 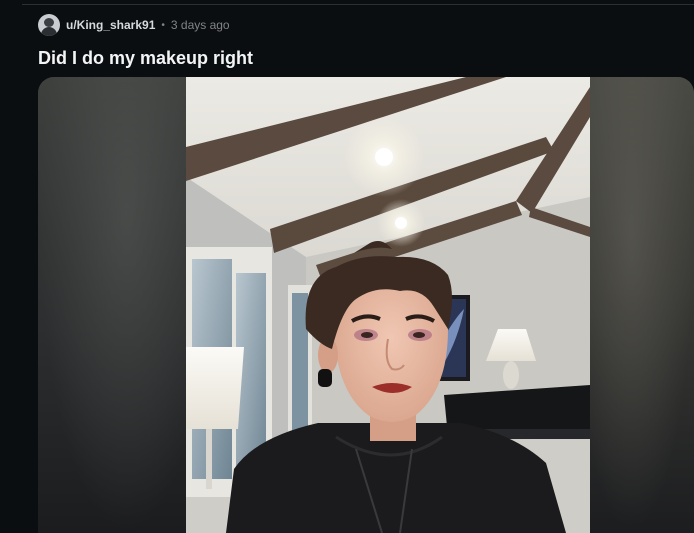 I want to click on user-avatar-icon, so click(x=49, y=25).